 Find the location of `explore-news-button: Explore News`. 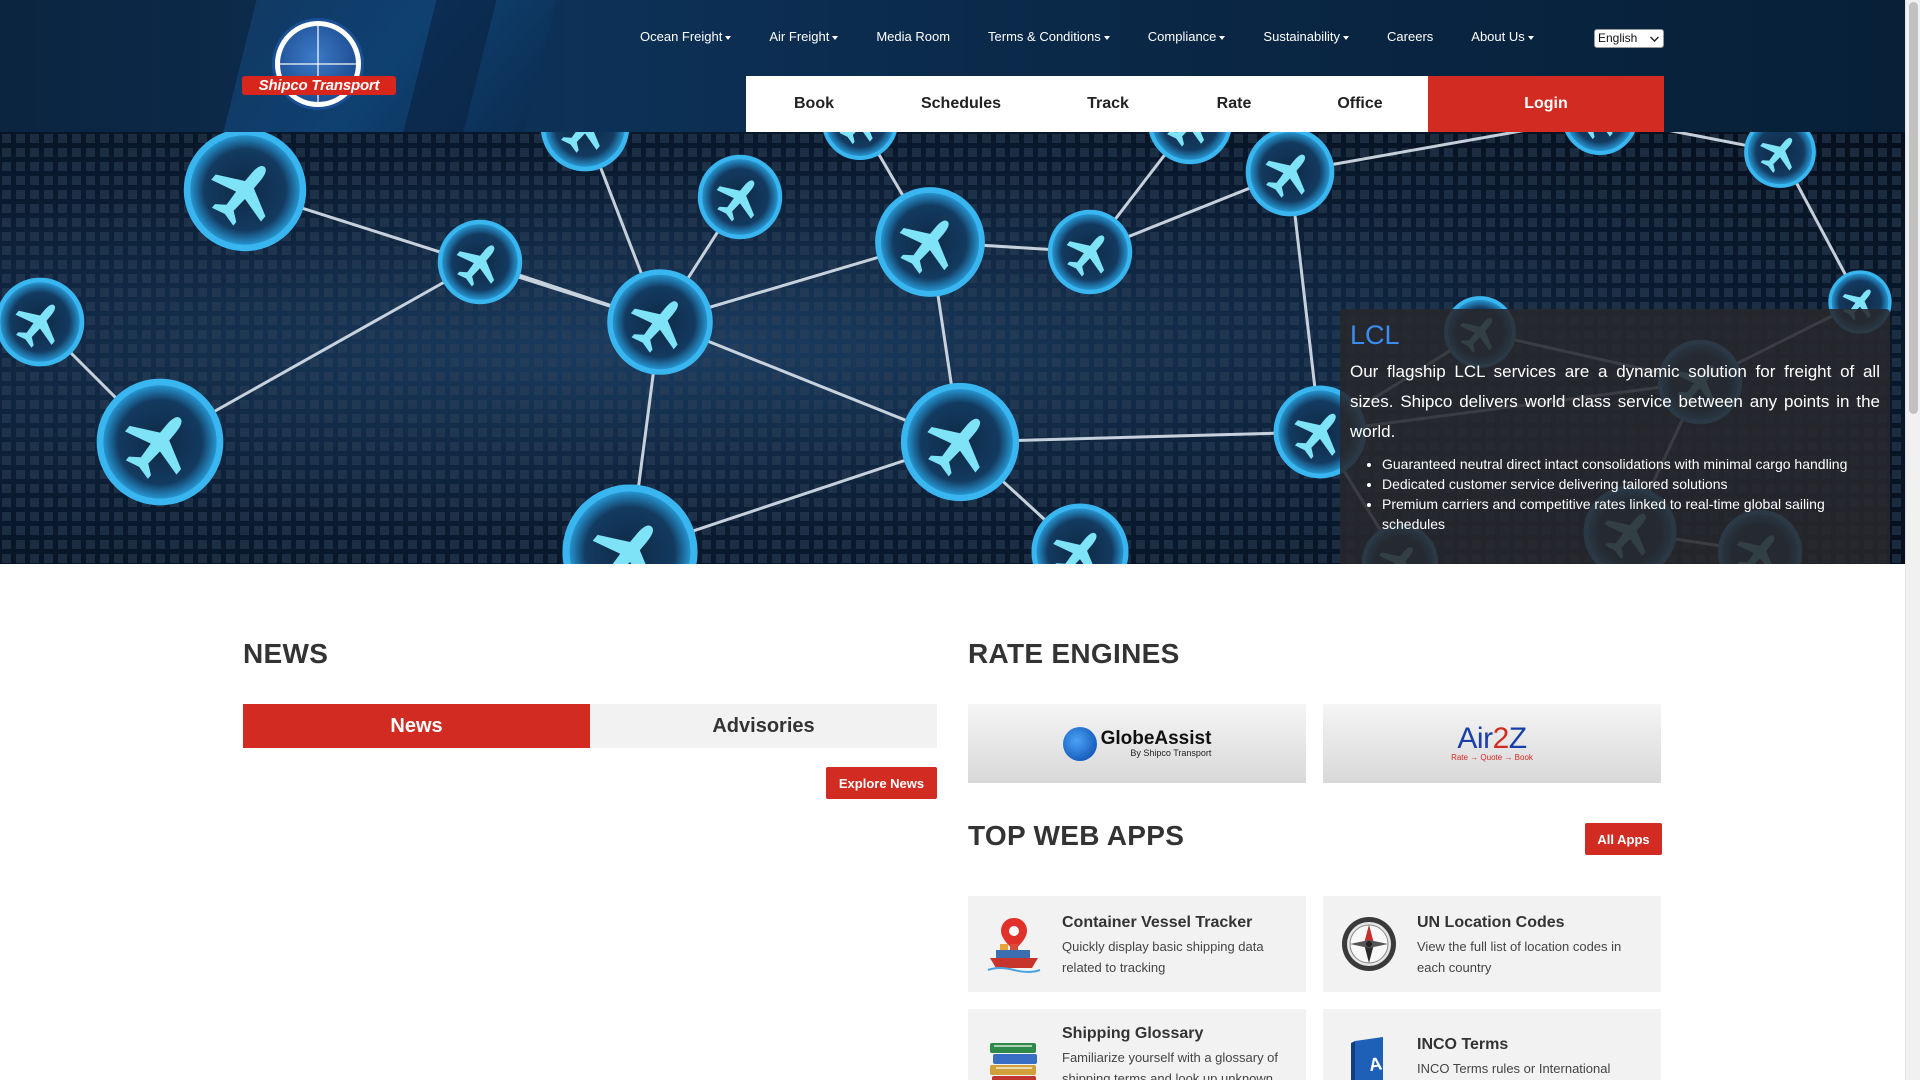

explore-news-button: Explore News is located at coordinates (881, 783).